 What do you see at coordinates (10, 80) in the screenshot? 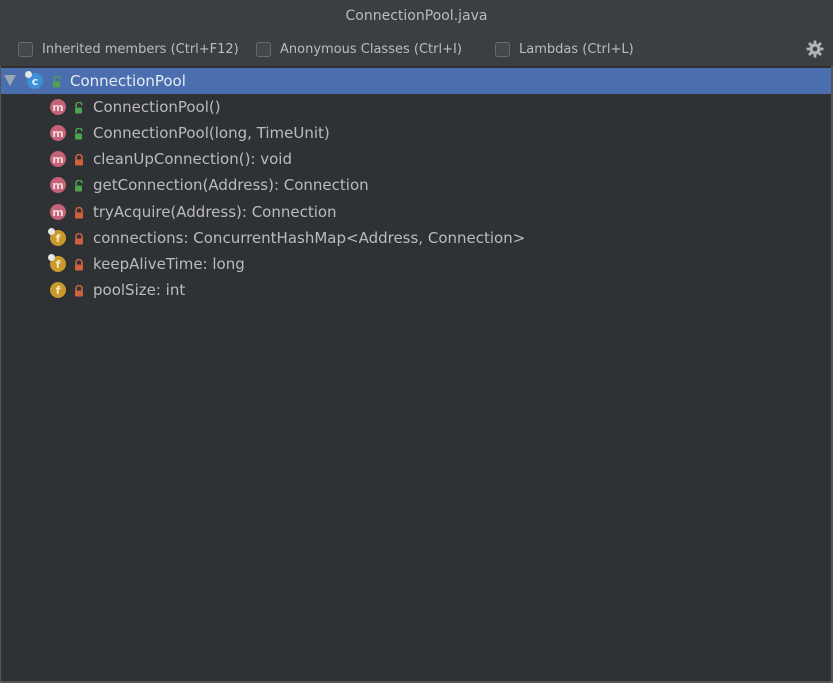
I see `expand-arrow-icon` at bounding box center [10, 80].